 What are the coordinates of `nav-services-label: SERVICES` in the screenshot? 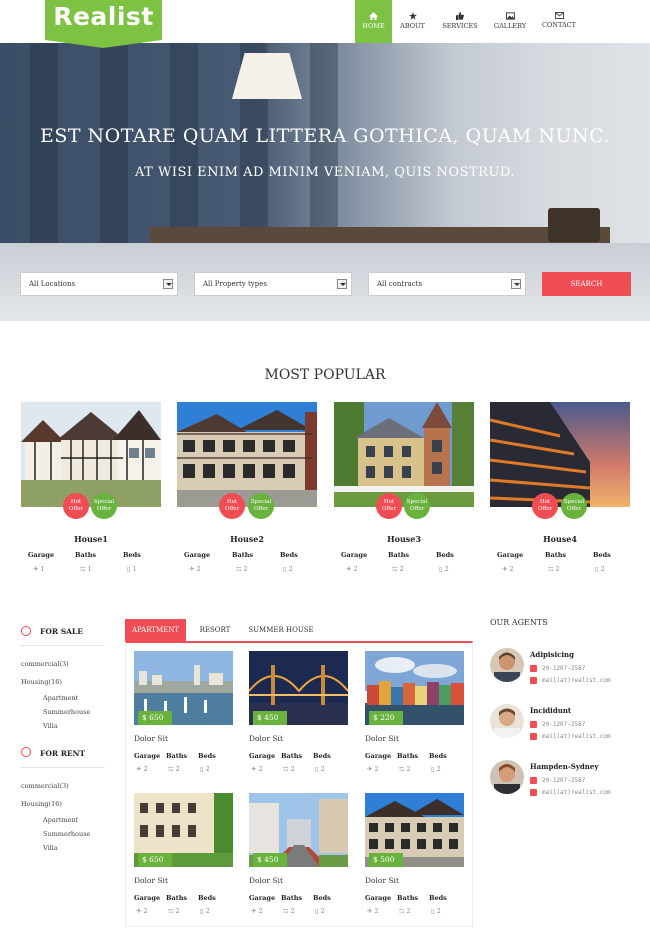 It's located at (460, 26).